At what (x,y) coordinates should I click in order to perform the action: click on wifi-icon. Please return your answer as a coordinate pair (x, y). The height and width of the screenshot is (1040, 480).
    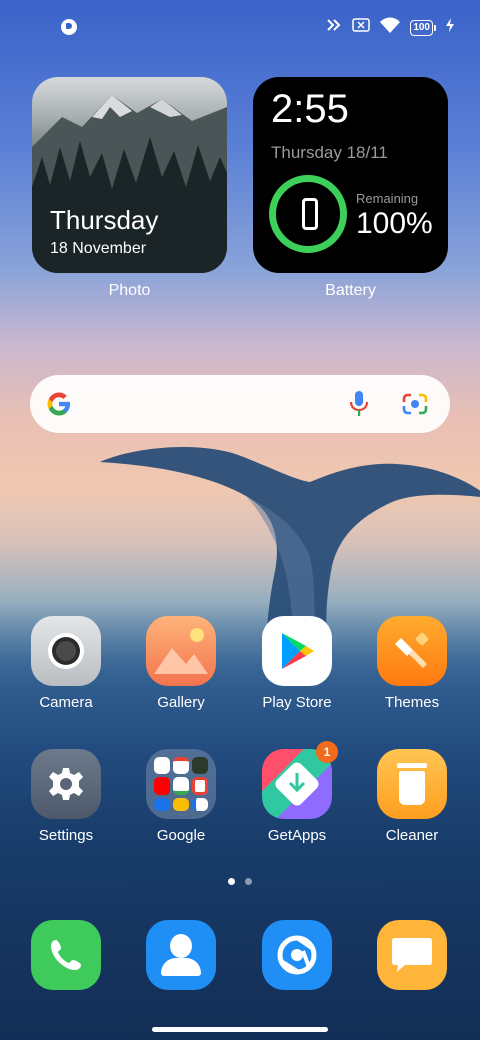
    Looking at the image, I should click on (390, 28).